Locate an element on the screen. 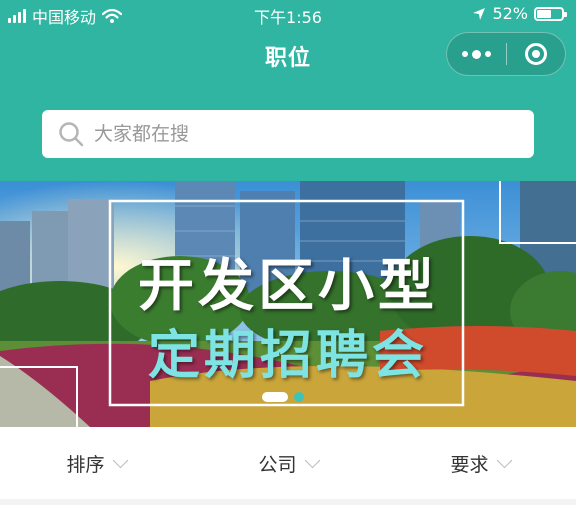 This screenshot has height=505, width=576. carousel-indicators is located at coordinates (283, 397).